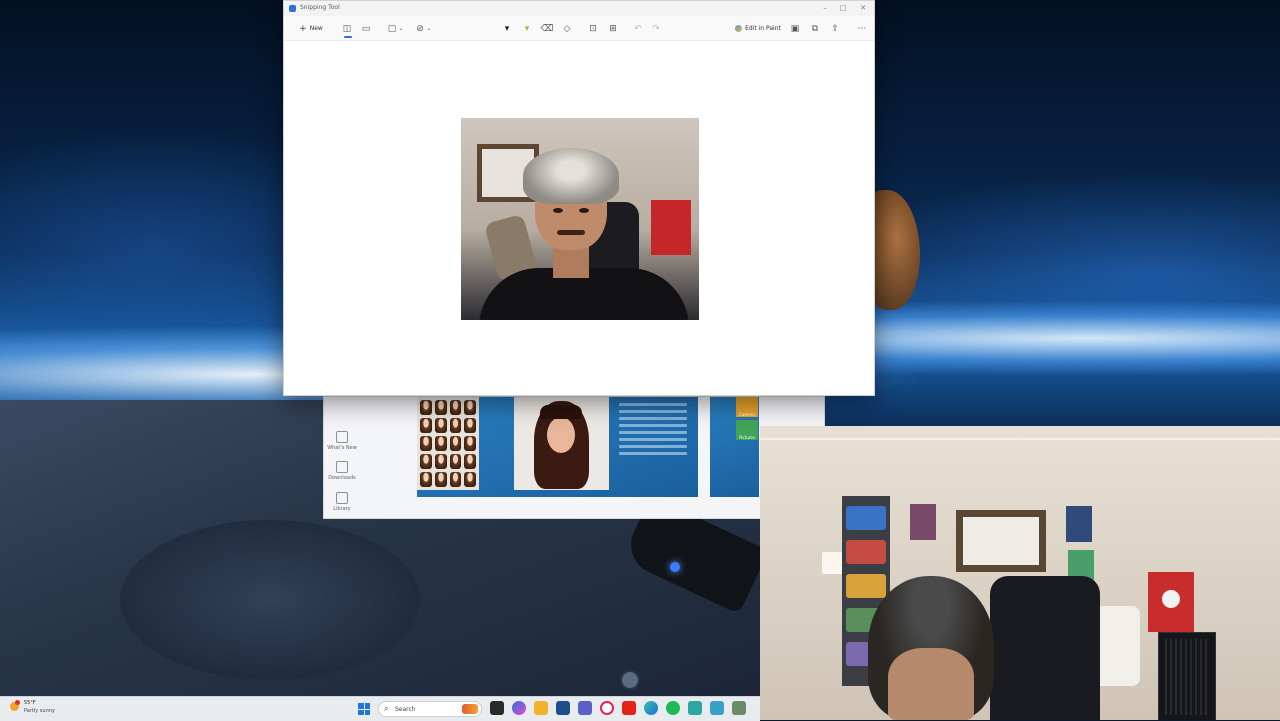 Image resolution: width=1280 pixels, height=721 pixels. I want to click on copy-icon: ⧉, so click(815, 28).